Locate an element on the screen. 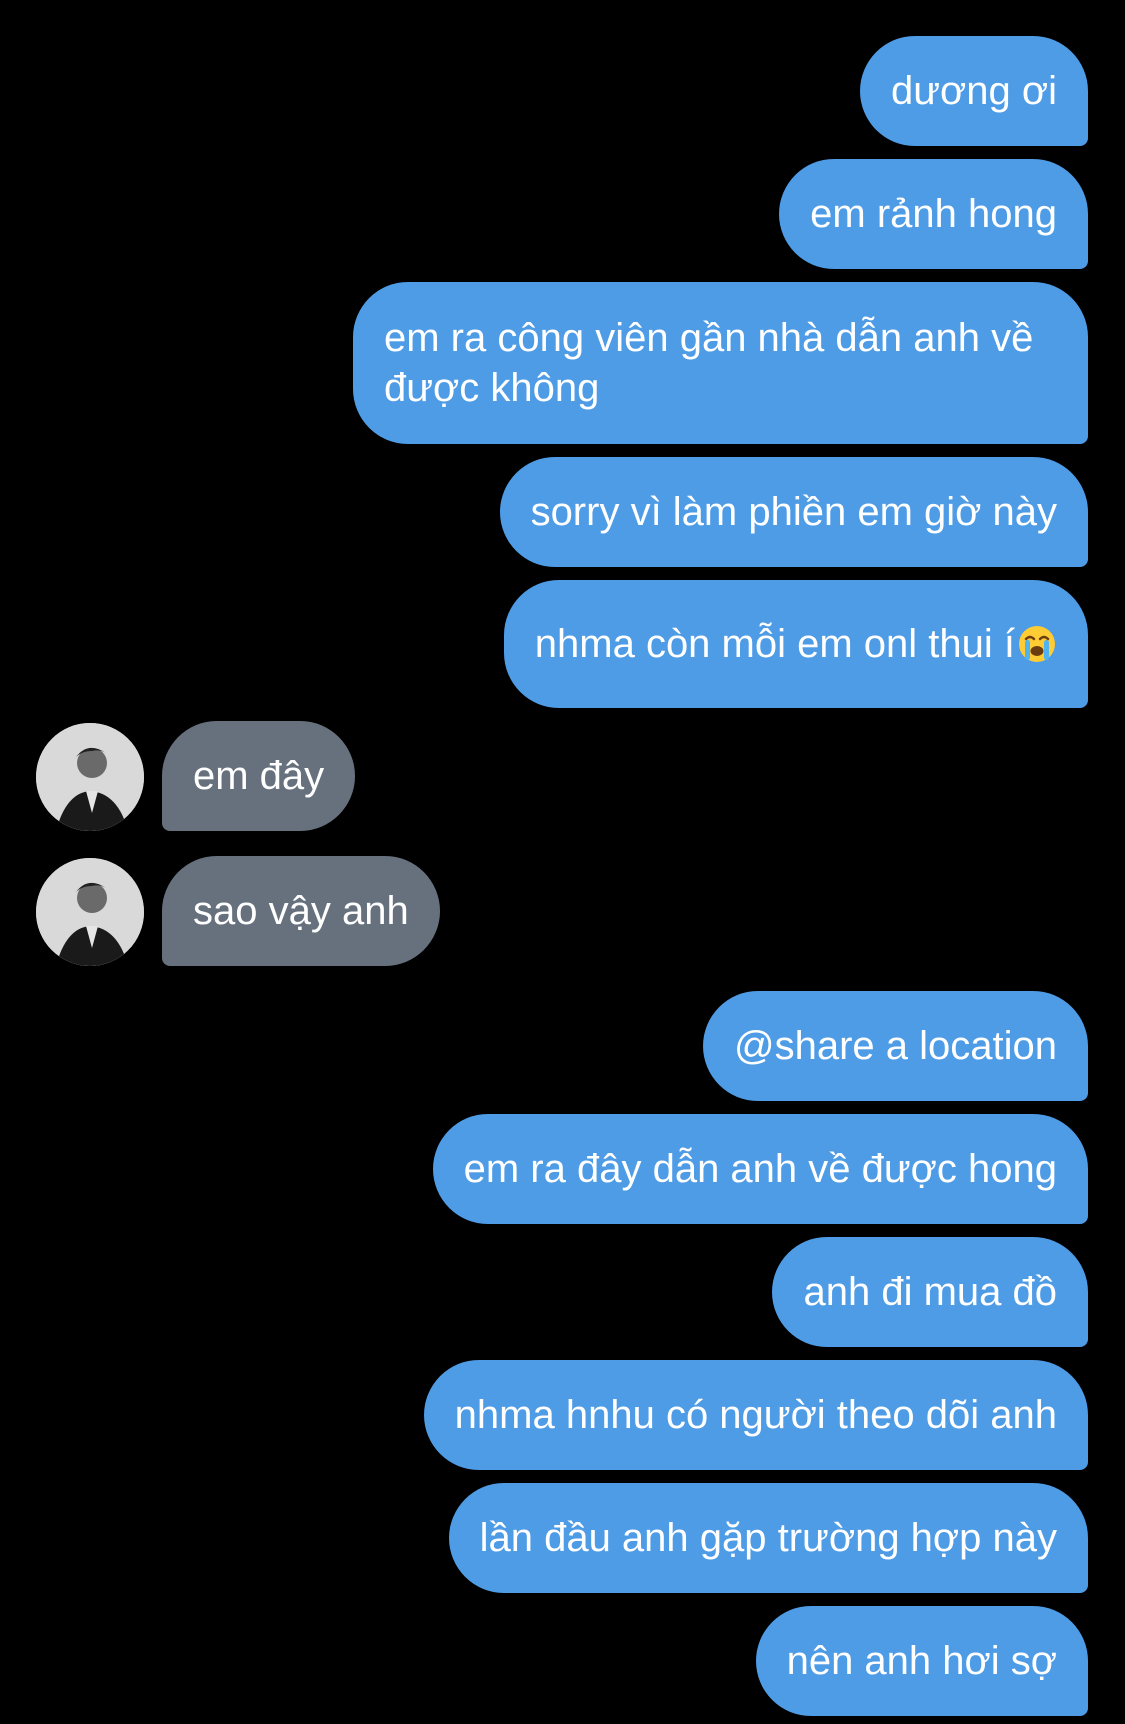 Image resolution: width=1125 pixels, height=1724 pixels. message-bubble-received: em đây is located at coordinates (259, 776).